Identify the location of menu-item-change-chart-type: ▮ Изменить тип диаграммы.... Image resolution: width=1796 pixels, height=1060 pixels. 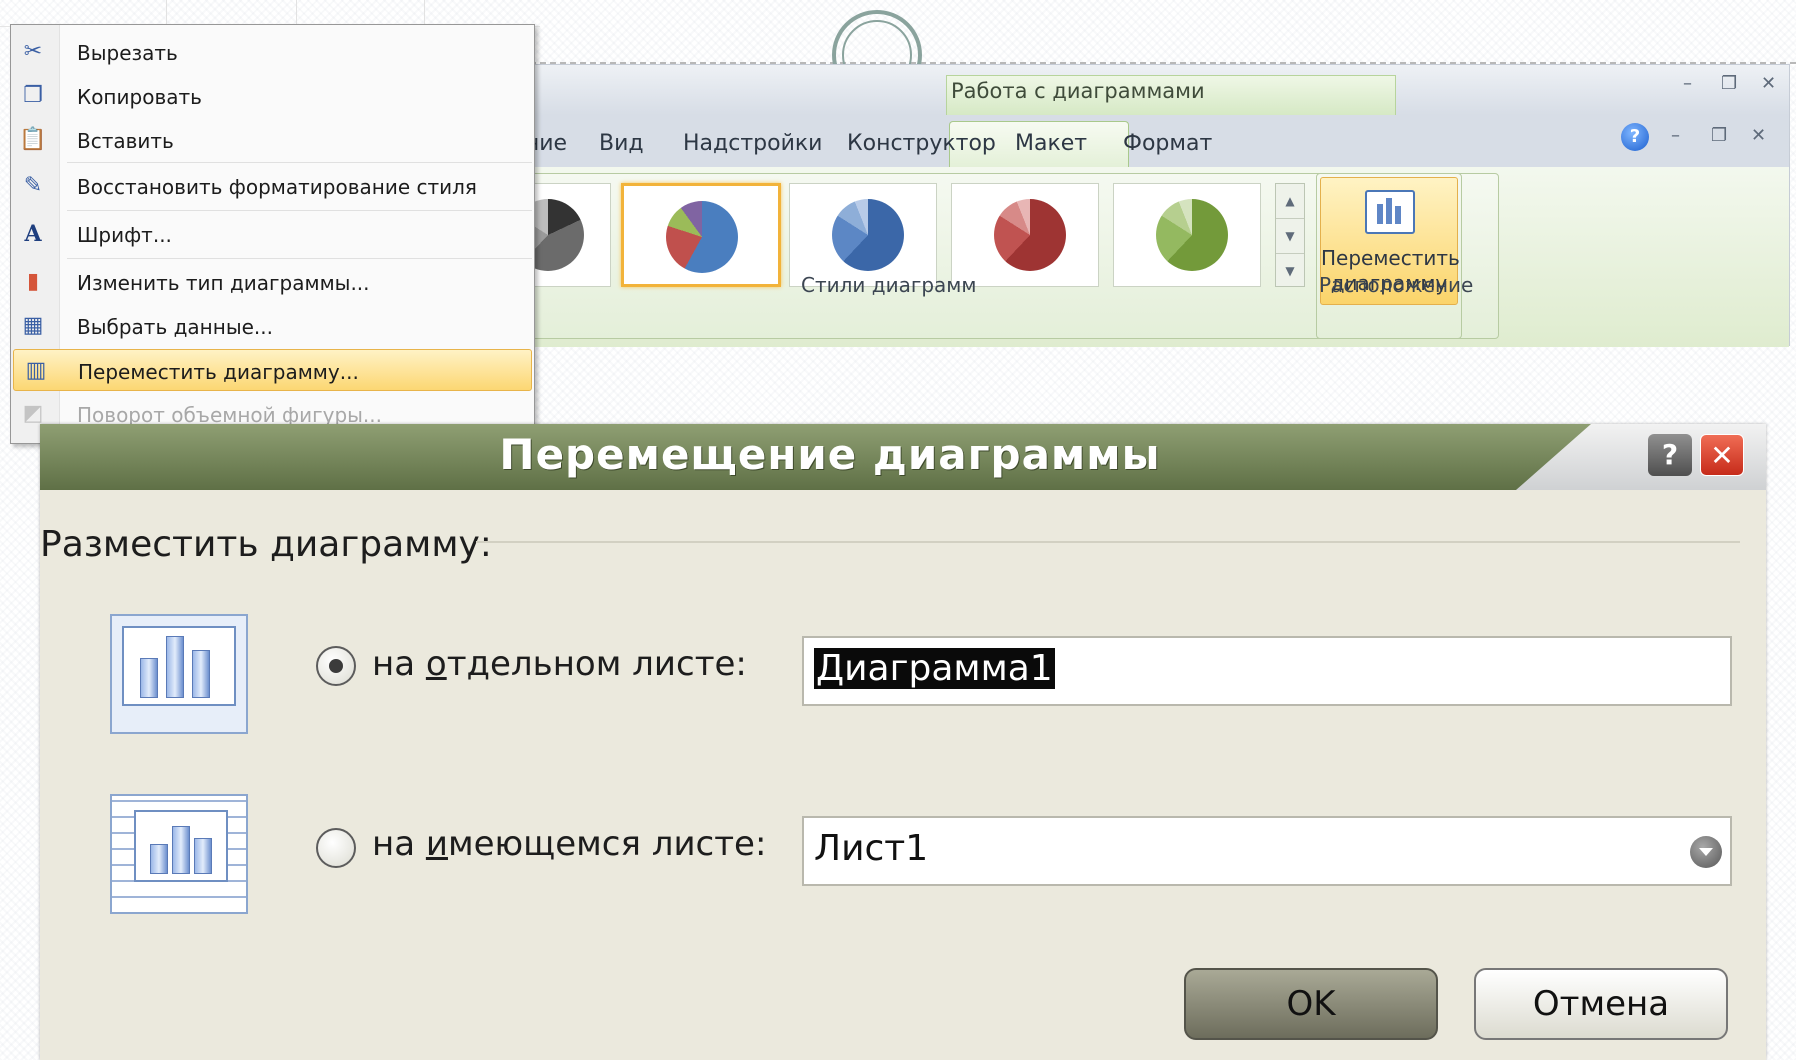
(272, 282).